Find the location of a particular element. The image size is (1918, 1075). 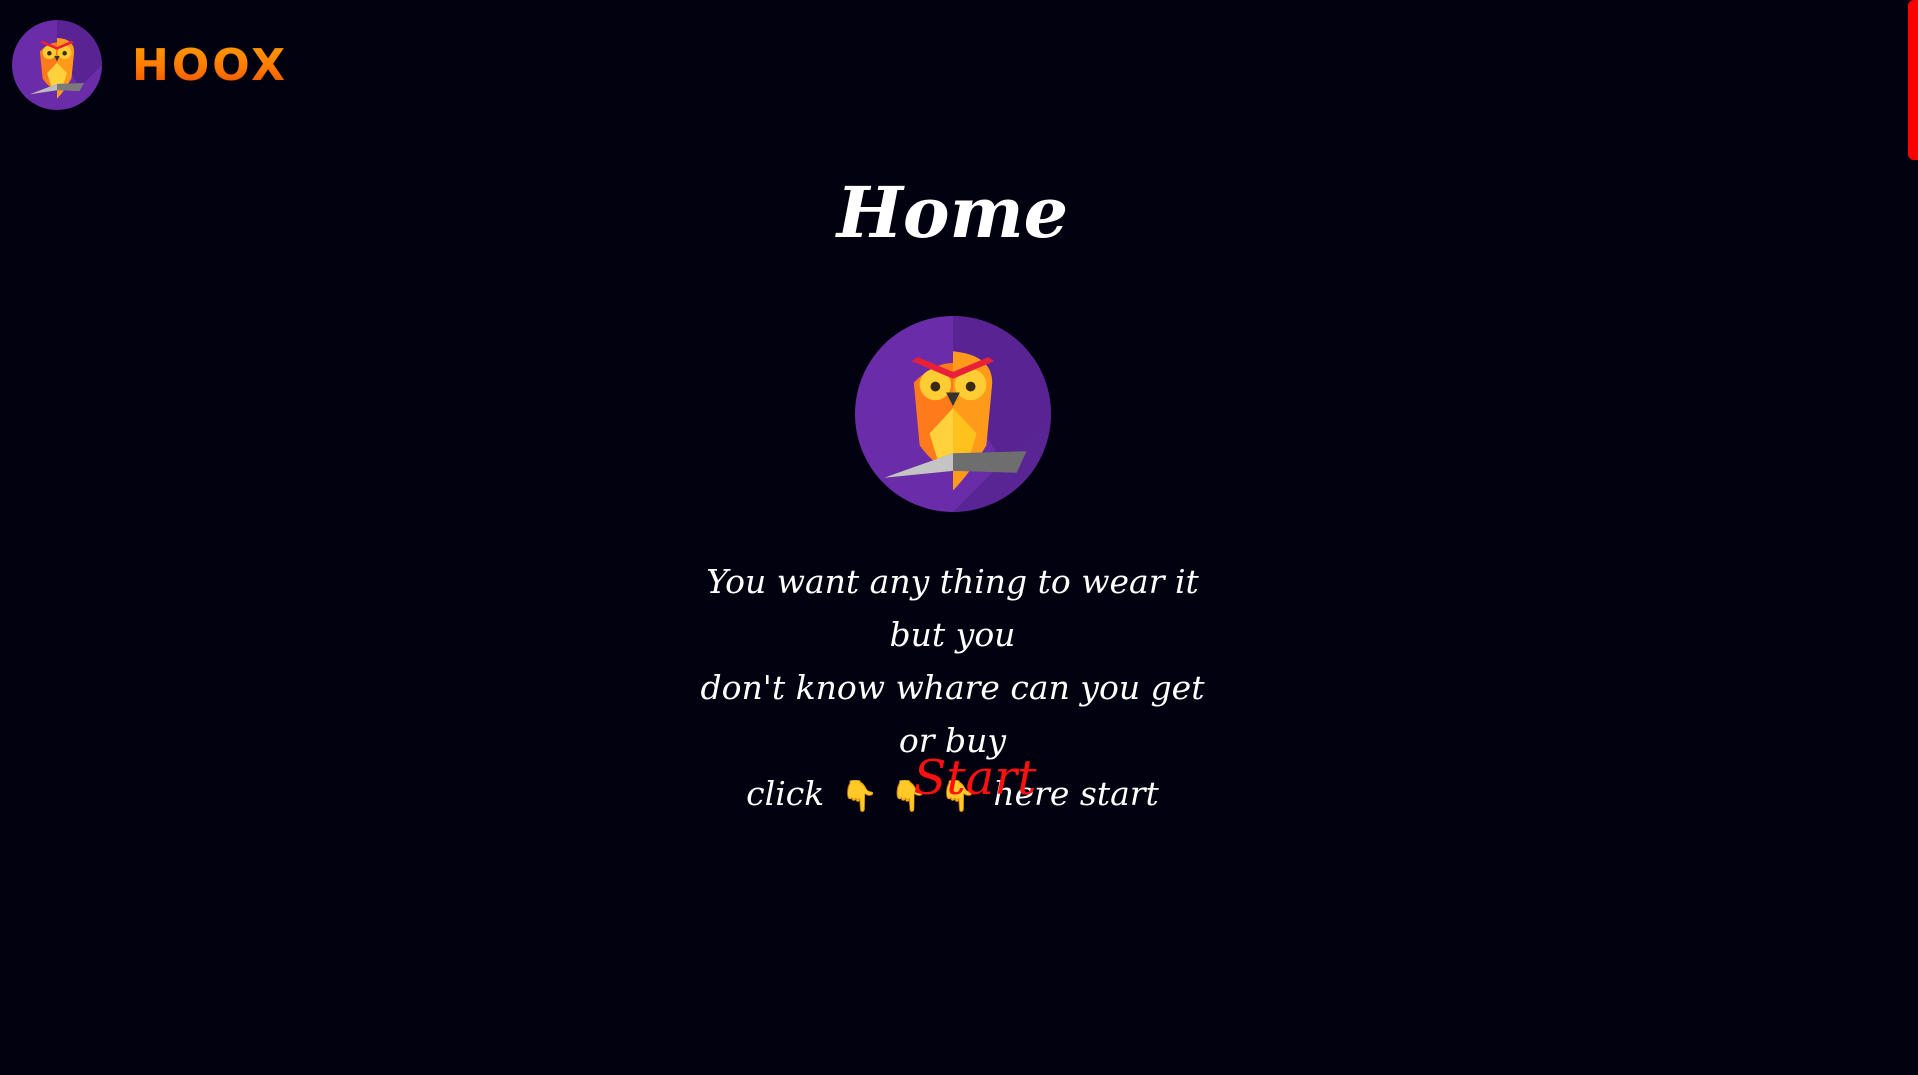

page-title: Home is located at coordinates (952, 212).